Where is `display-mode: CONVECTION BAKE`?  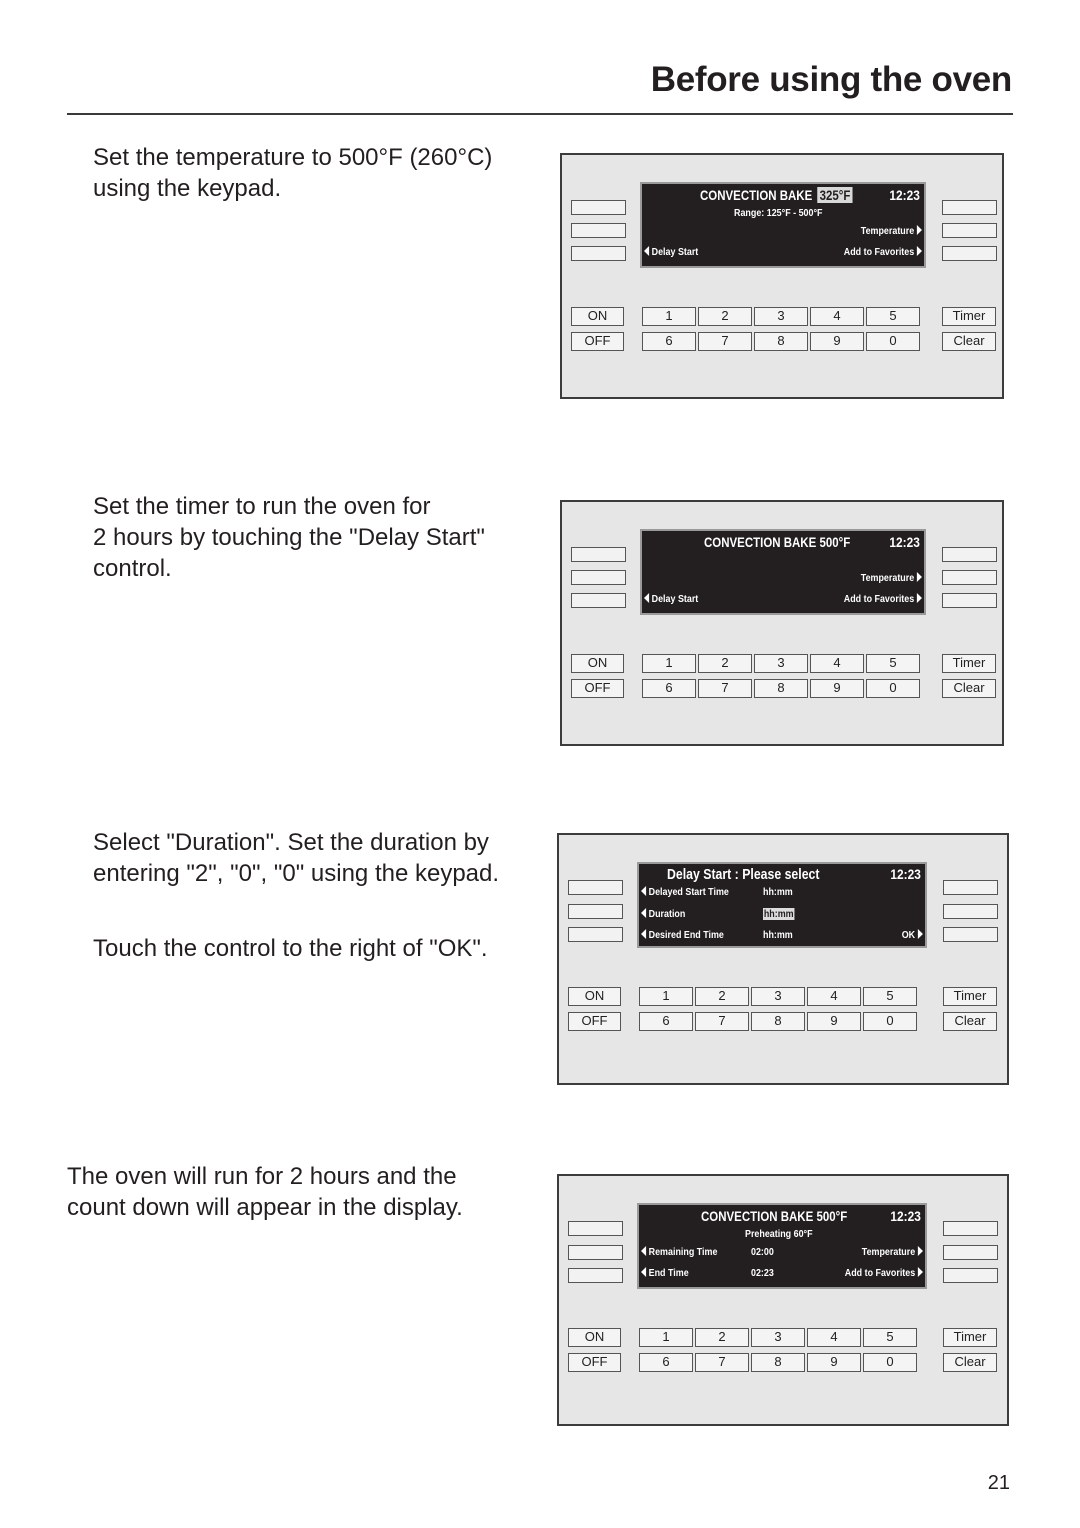
display-mode: CONVECTION BAKE is located at coordinates (756, 195).